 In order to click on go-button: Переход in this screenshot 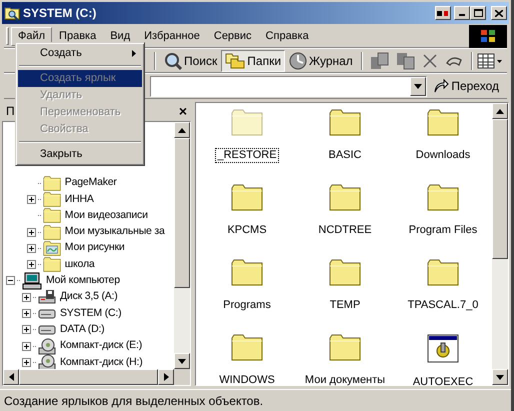, I will do `click(470, 86)`.